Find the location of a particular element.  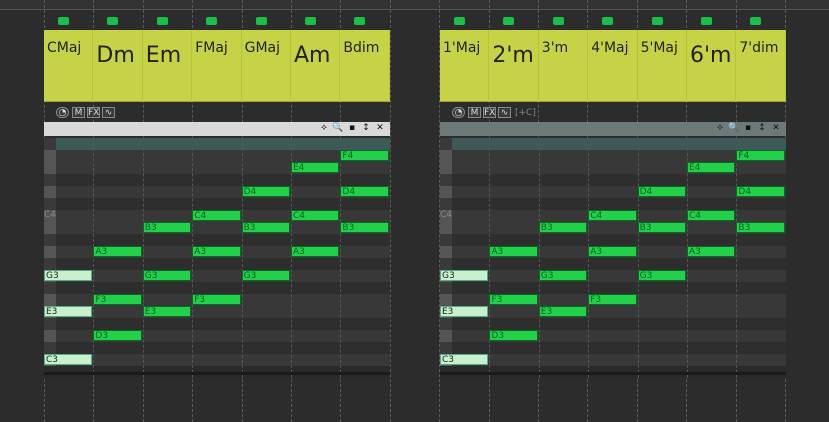

chord-label: CMaj is located at coordinates (69, 66).